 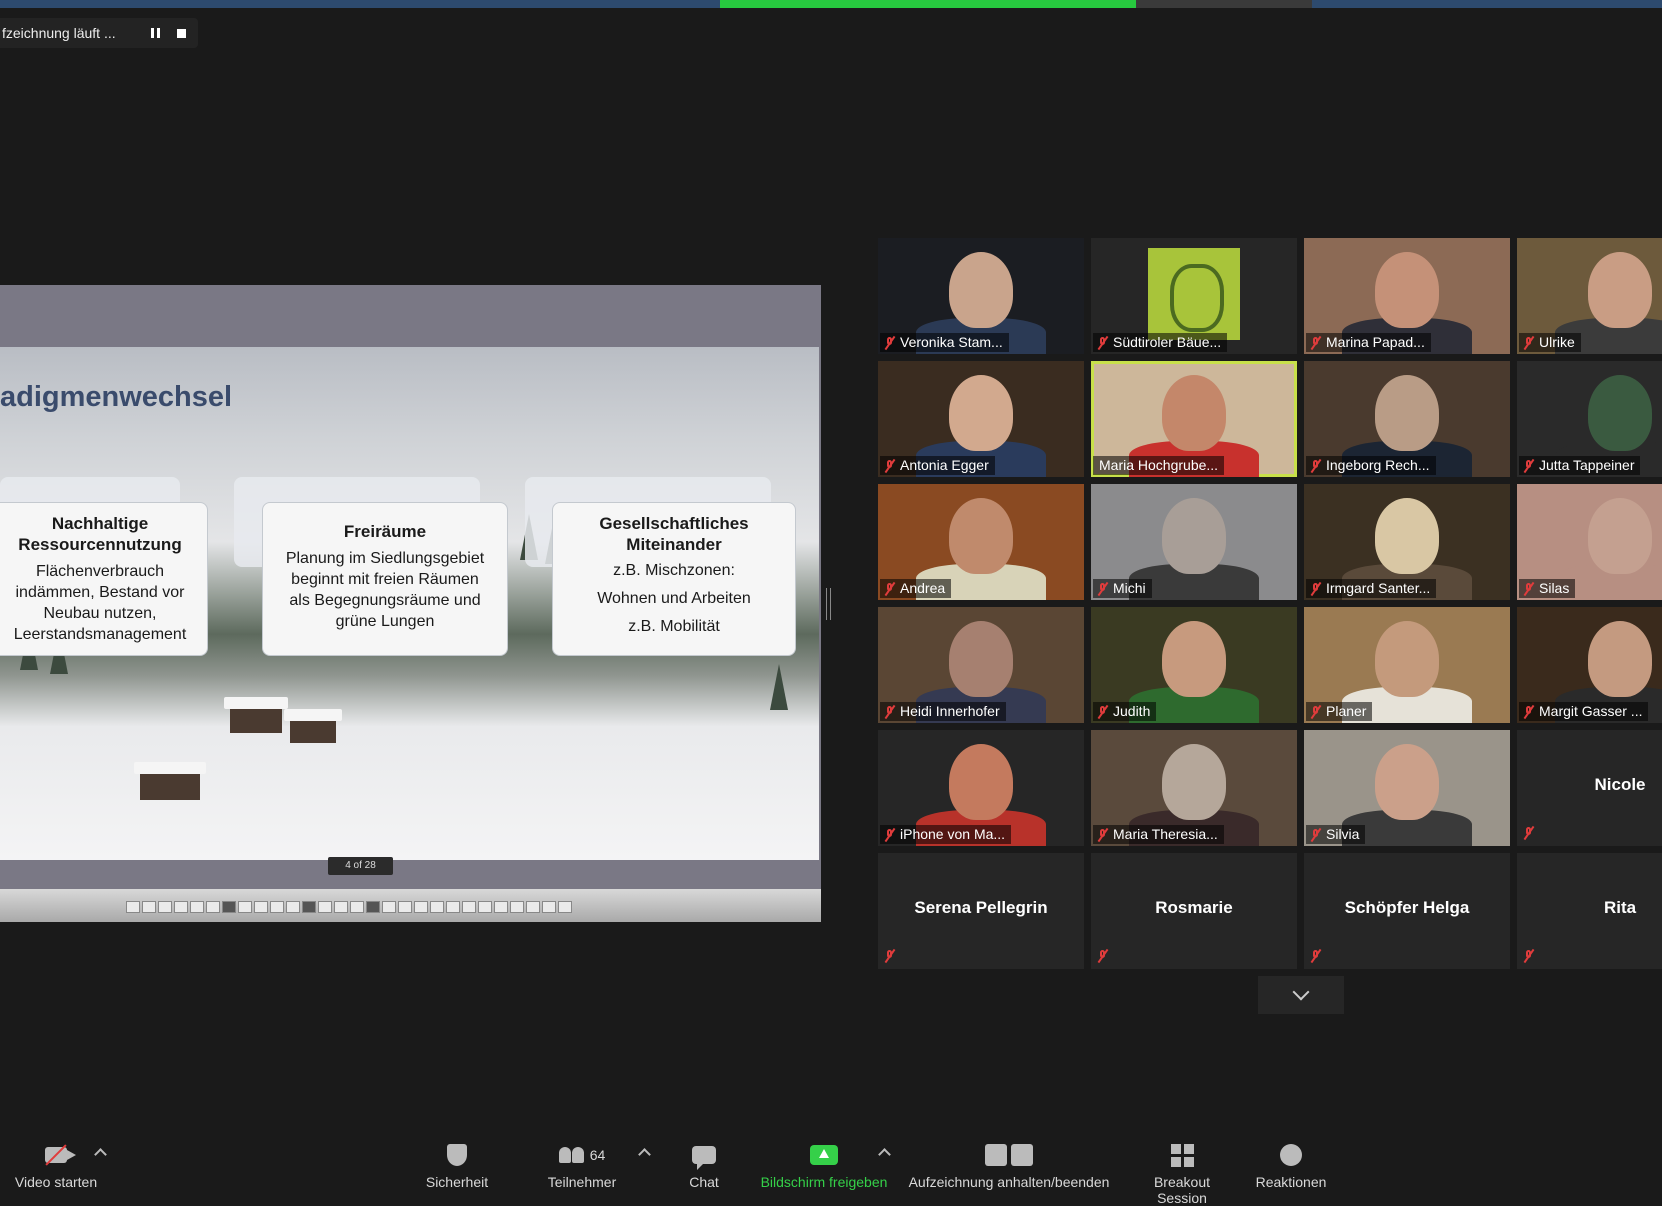 I want to click on reactions-button: Reaktionen, so click(x=1291, y=1166).